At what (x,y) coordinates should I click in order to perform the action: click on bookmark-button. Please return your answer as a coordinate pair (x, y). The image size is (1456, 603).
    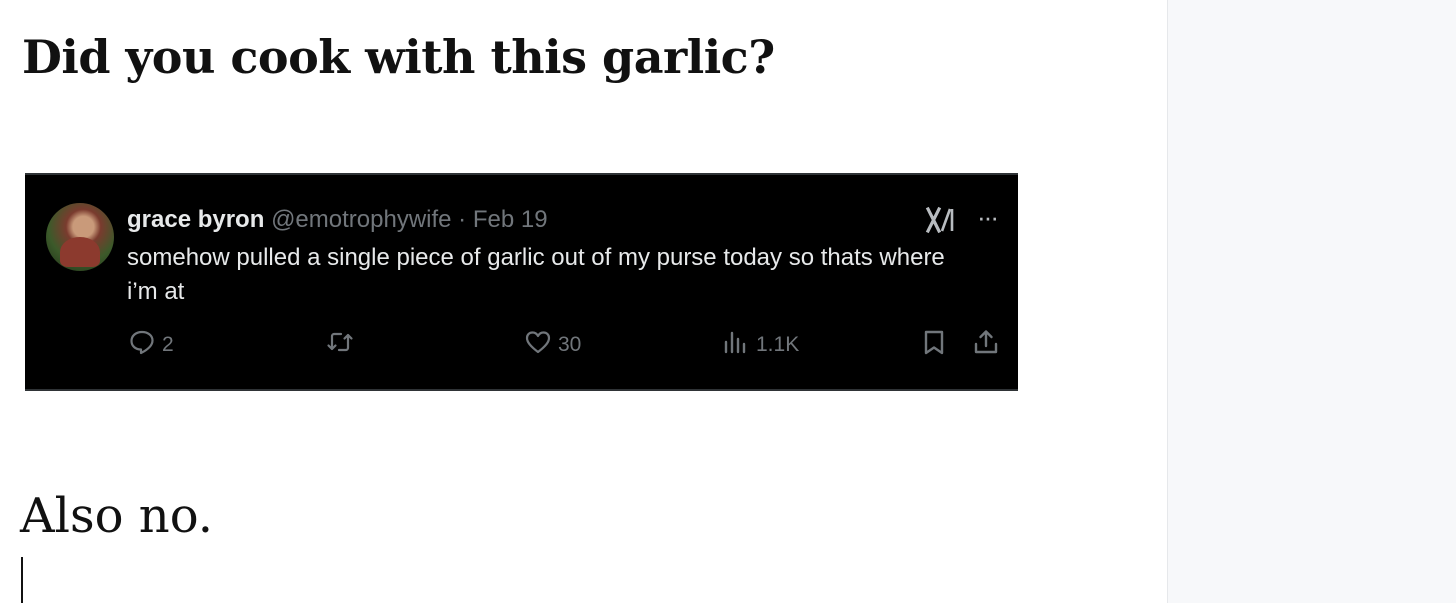
    Looking at the image, I should click on (934, 345).